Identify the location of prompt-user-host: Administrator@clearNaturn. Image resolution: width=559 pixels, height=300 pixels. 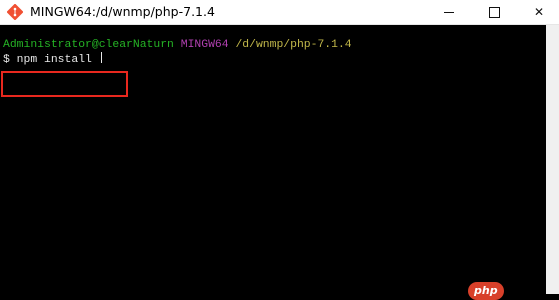
(88, 45).